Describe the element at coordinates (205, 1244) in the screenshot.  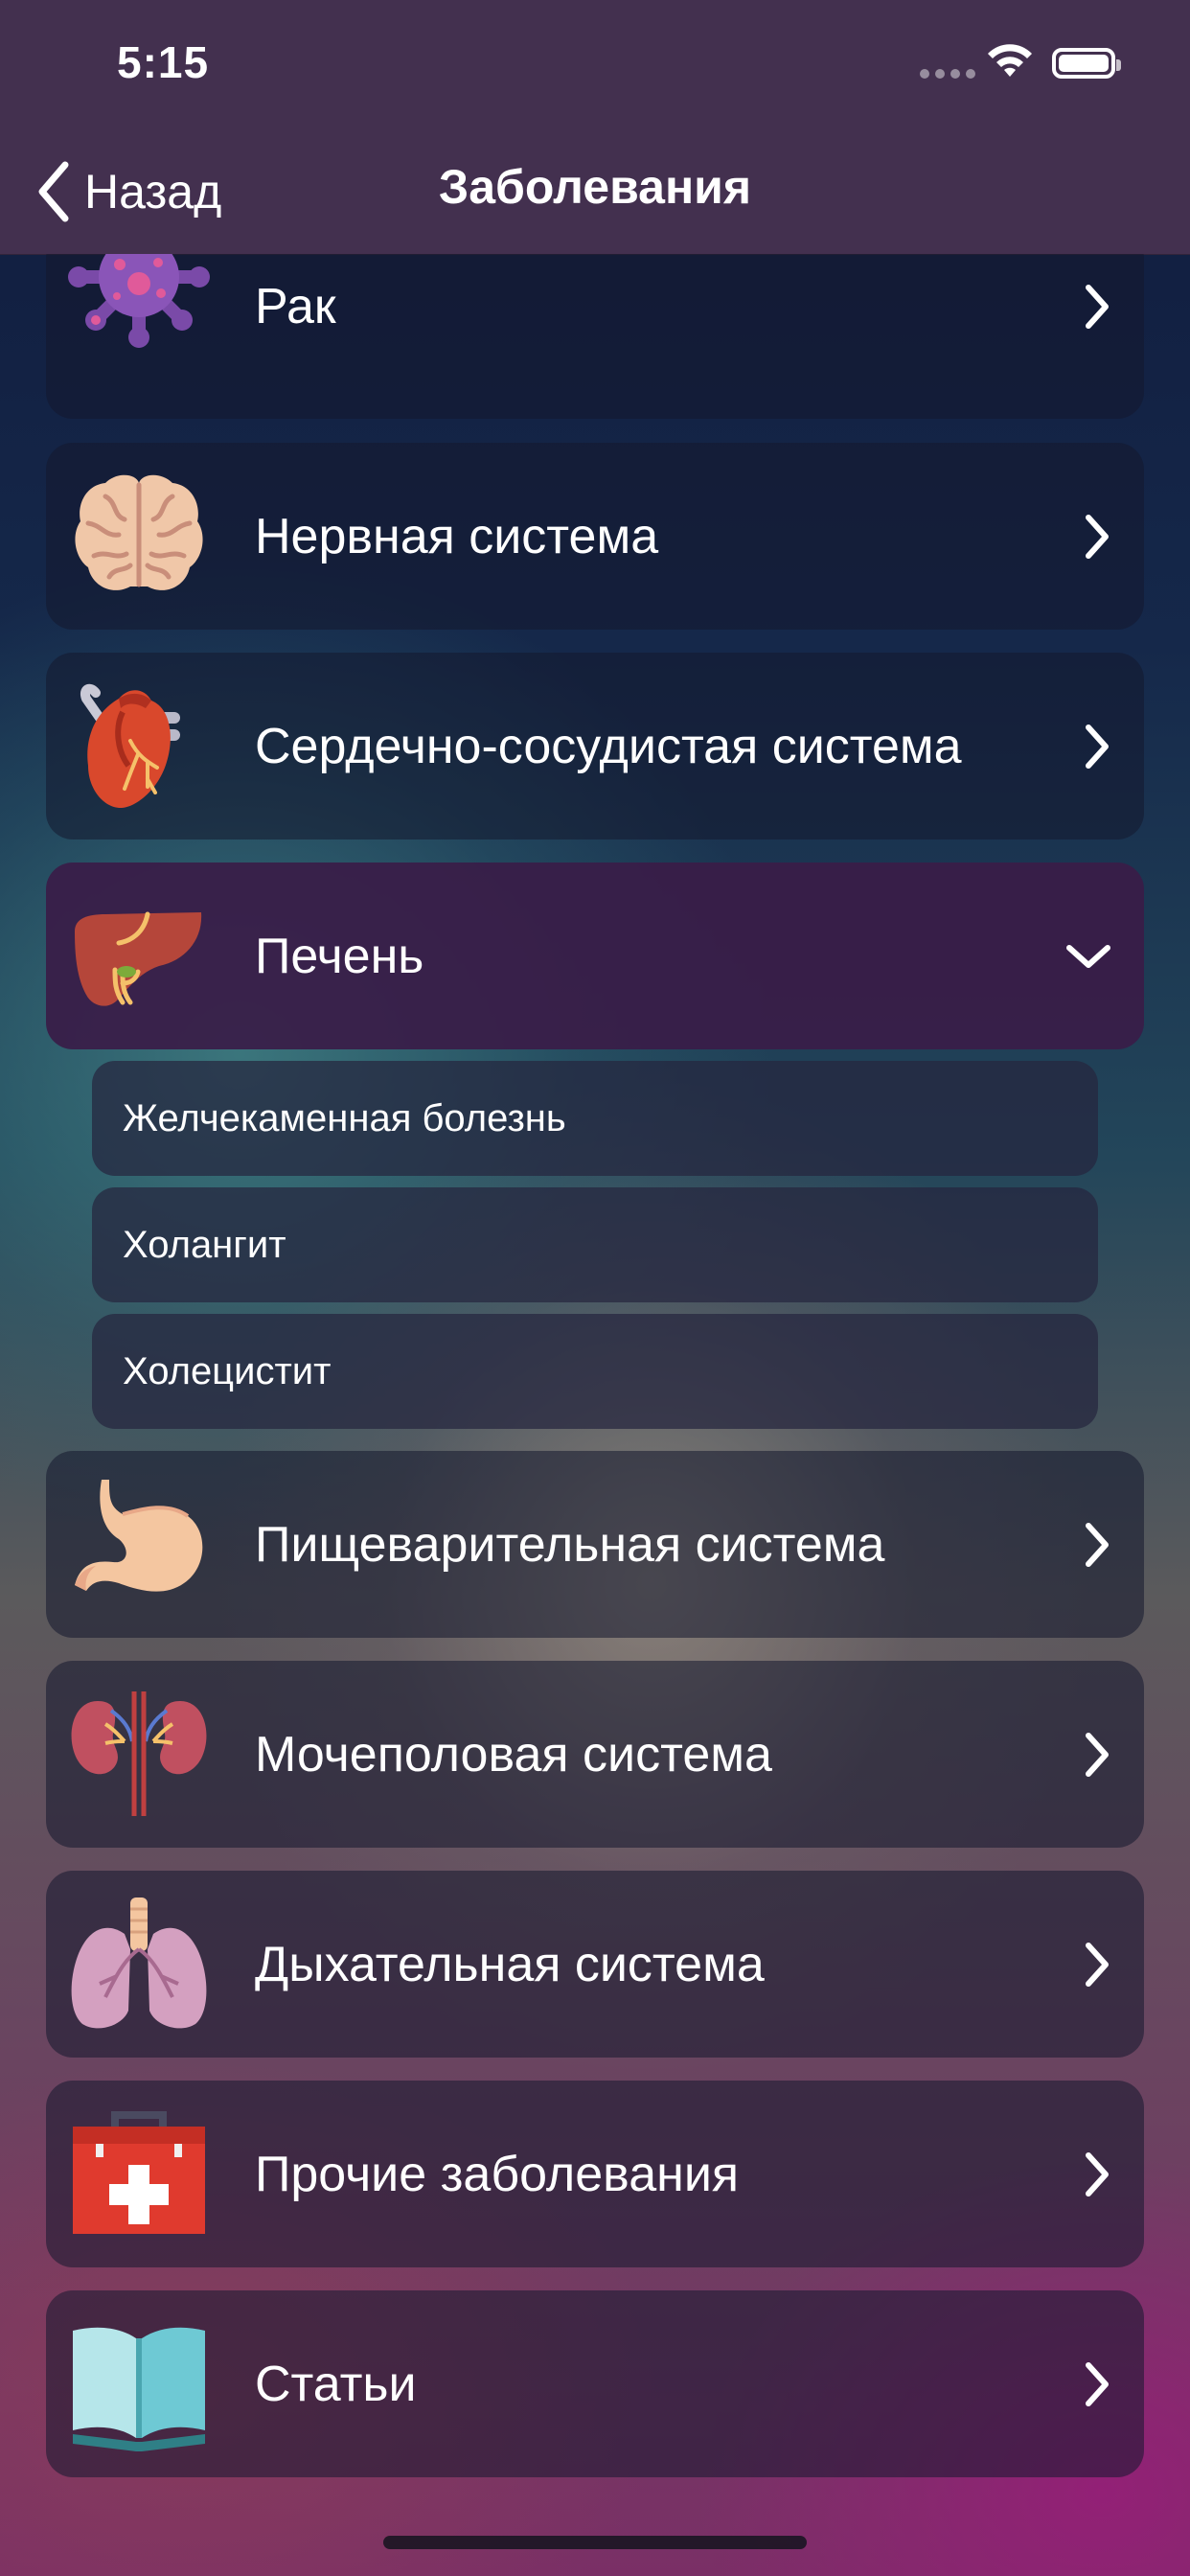
I see `subitem-label: Холангит` at that location.